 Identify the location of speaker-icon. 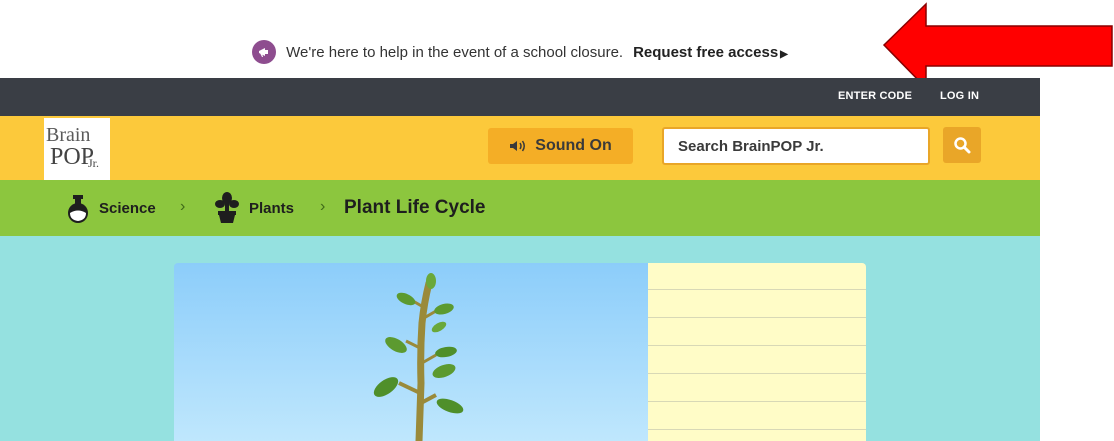
(518, 146).